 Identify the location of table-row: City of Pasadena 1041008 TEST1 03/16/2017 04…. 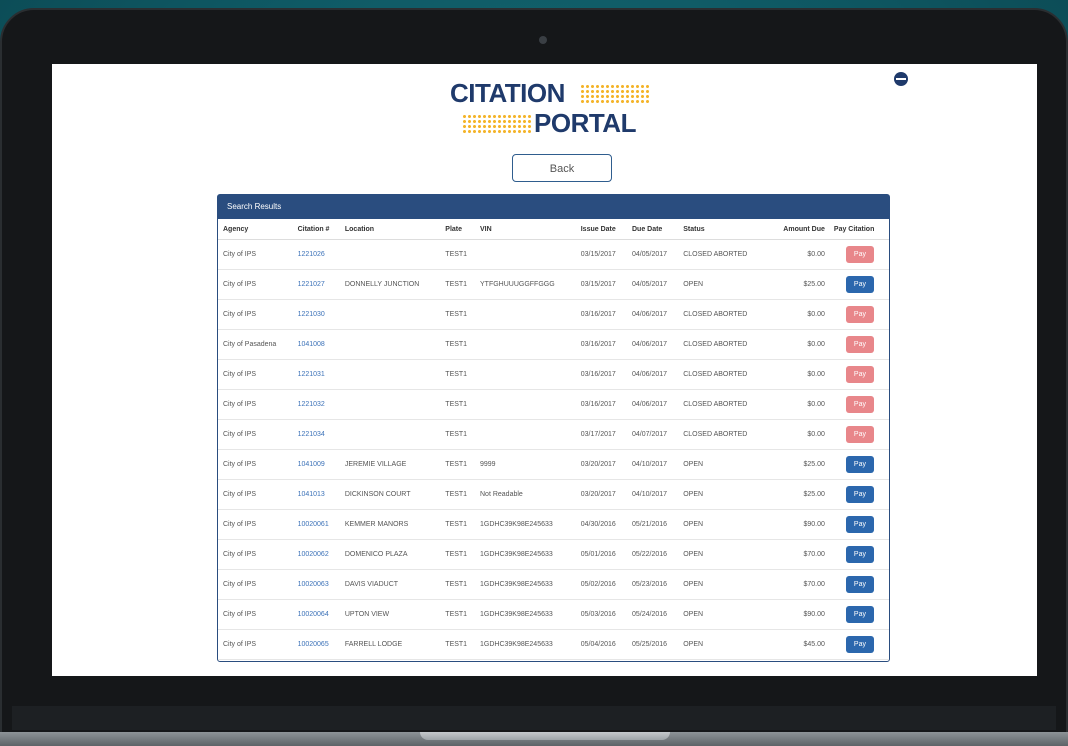
(553, 344).